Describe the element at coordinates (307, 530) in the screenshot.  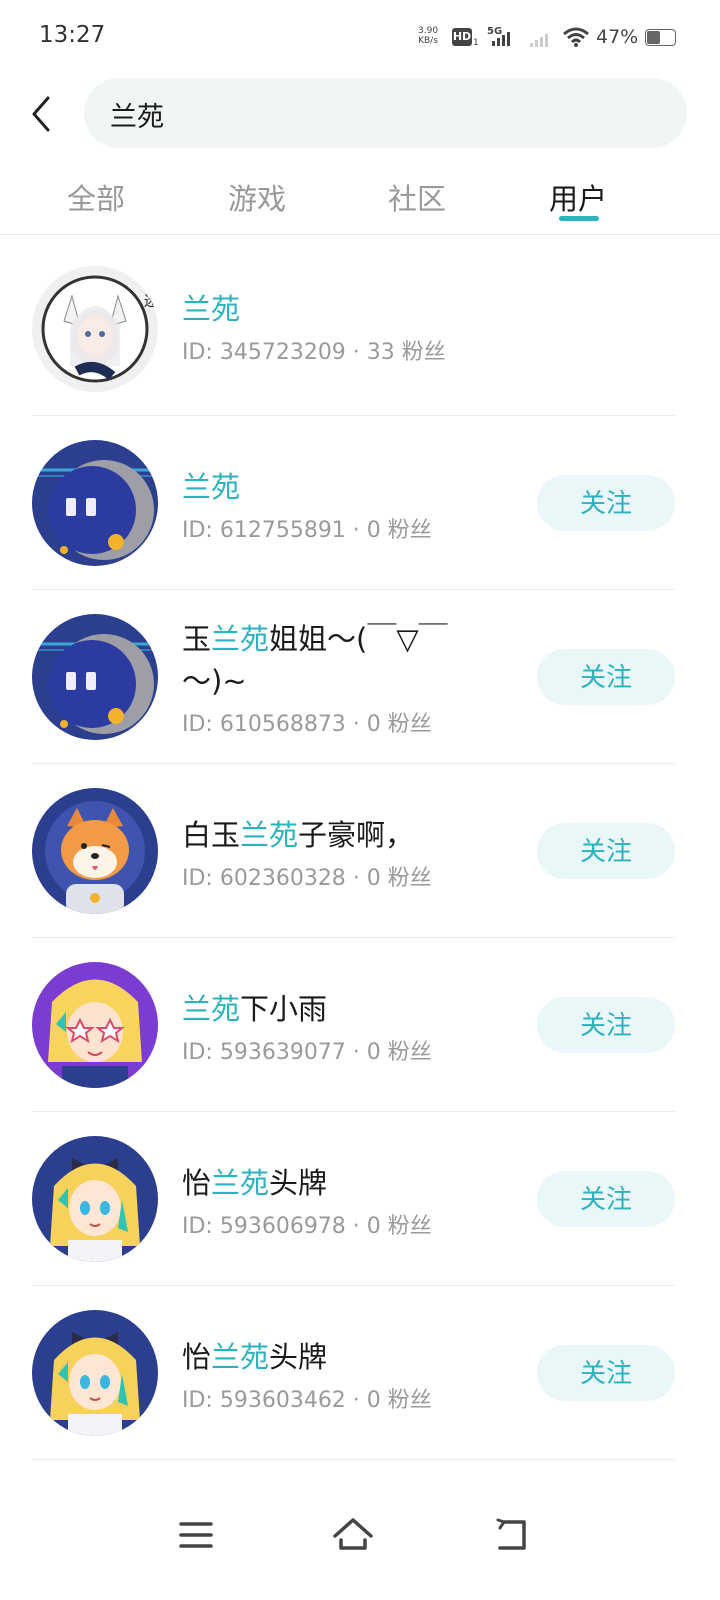
I see `user-meta: ID: 612755891 · 0 粉丝` at that location.